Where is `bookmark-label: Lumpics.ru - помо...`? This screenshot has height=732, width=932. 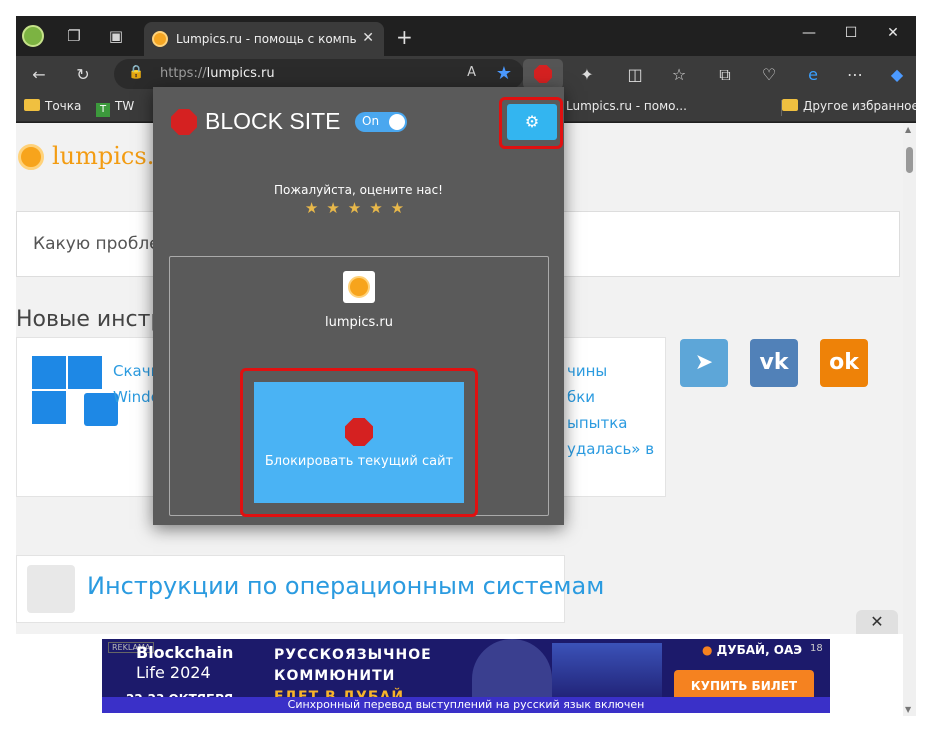 bookmark-label: Lumpics.ru - помо... is located at coordinates (626, 106).